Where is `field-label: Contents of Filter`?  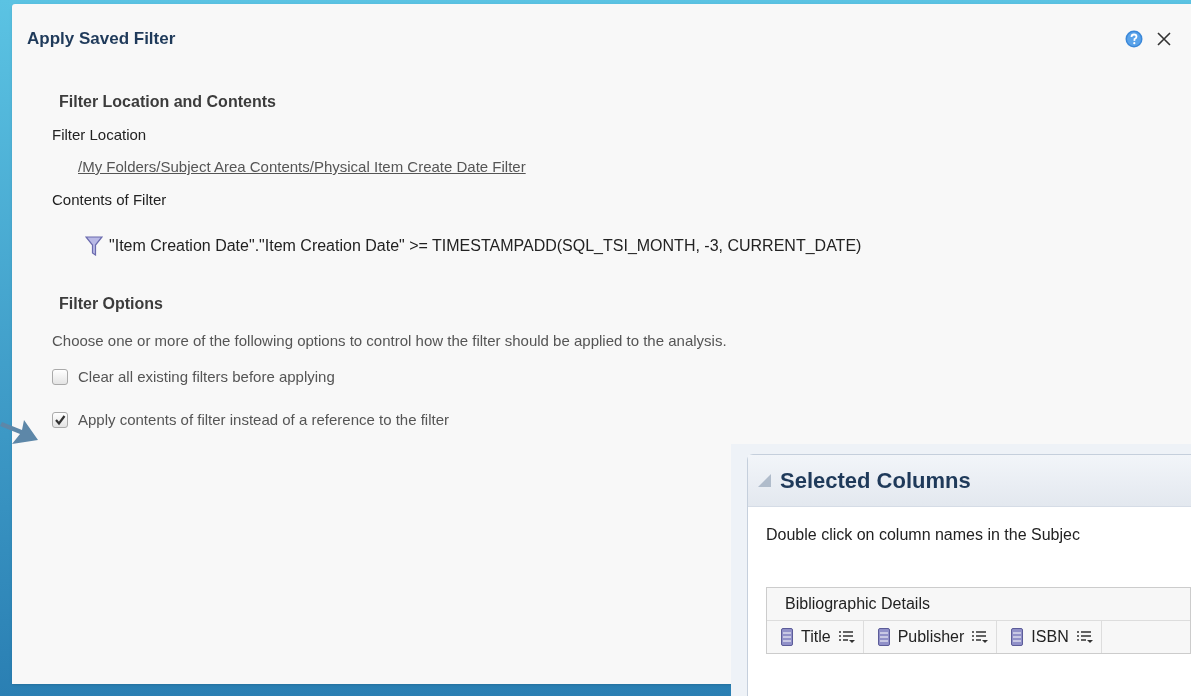 field-label: Contents of Filter is located at coordinates (110, 200).